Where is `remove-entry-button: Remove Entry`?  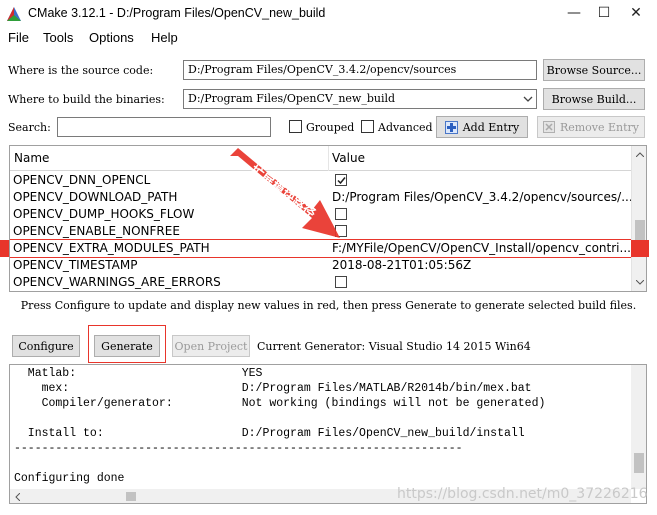 remove-entry-button: Remove Entry is located at coordinates (591, 127).